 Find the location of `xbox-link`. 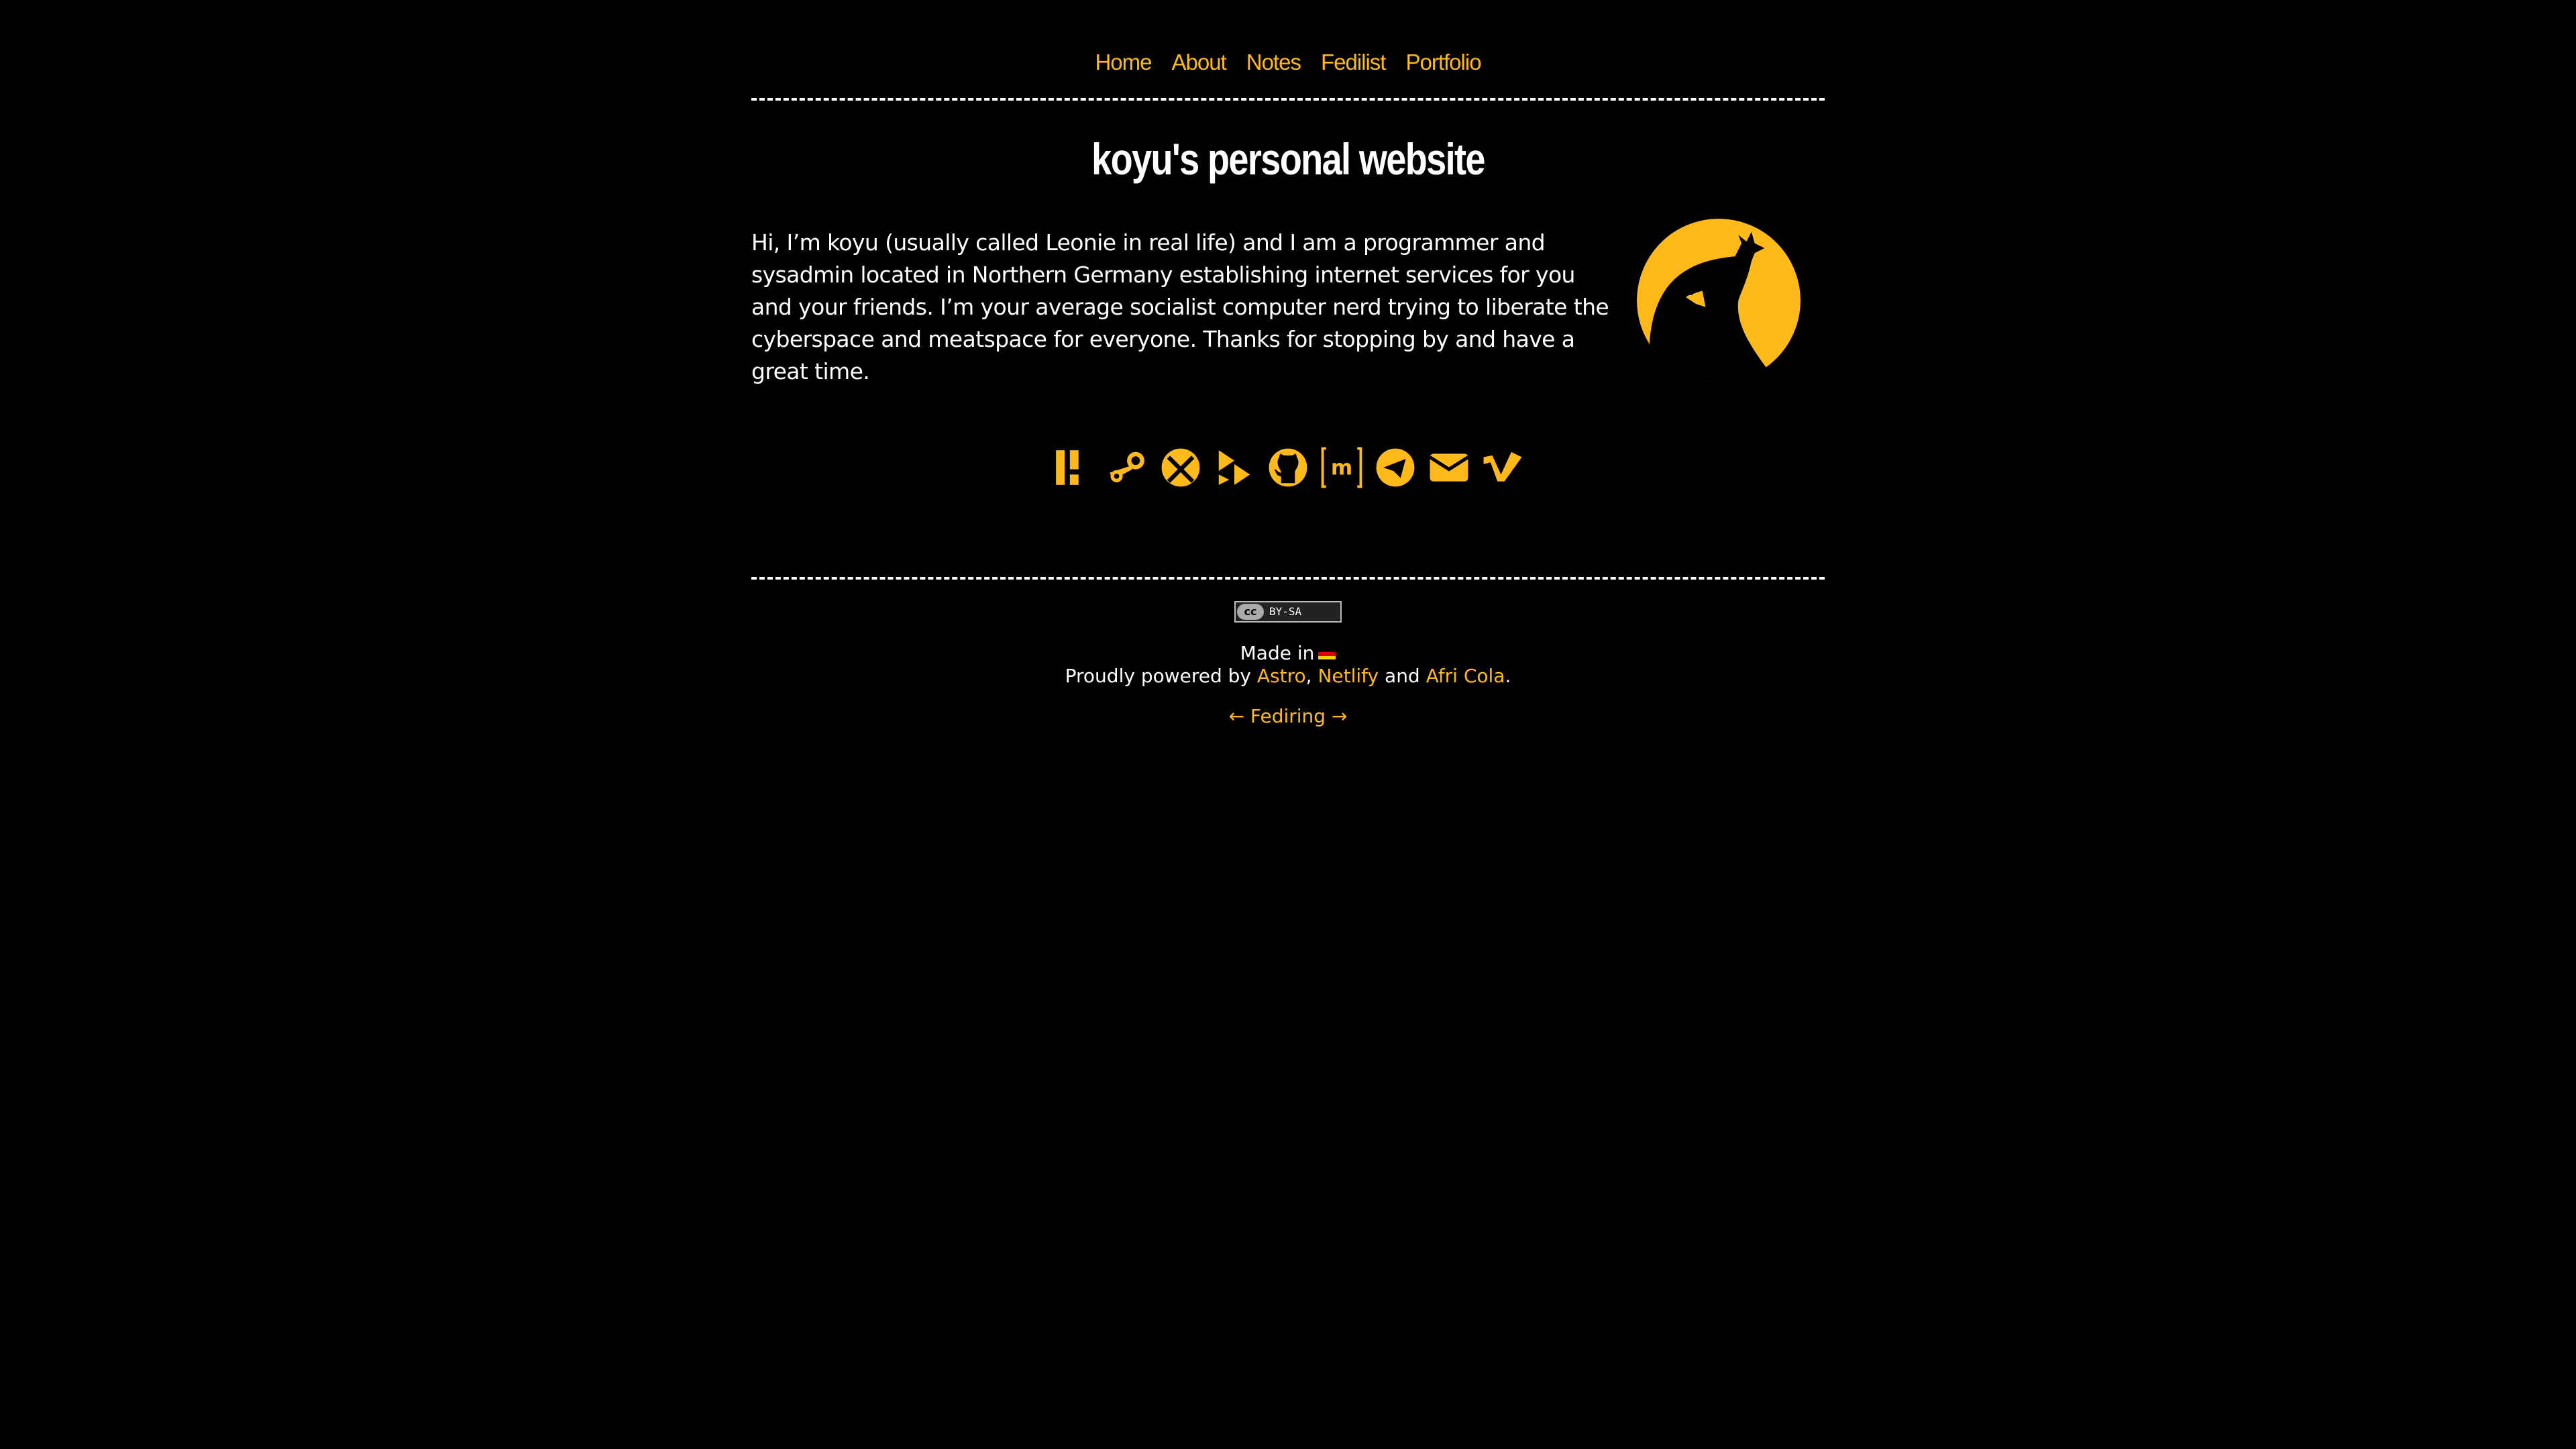

xbox-link is located at coordinates (1181, 467).